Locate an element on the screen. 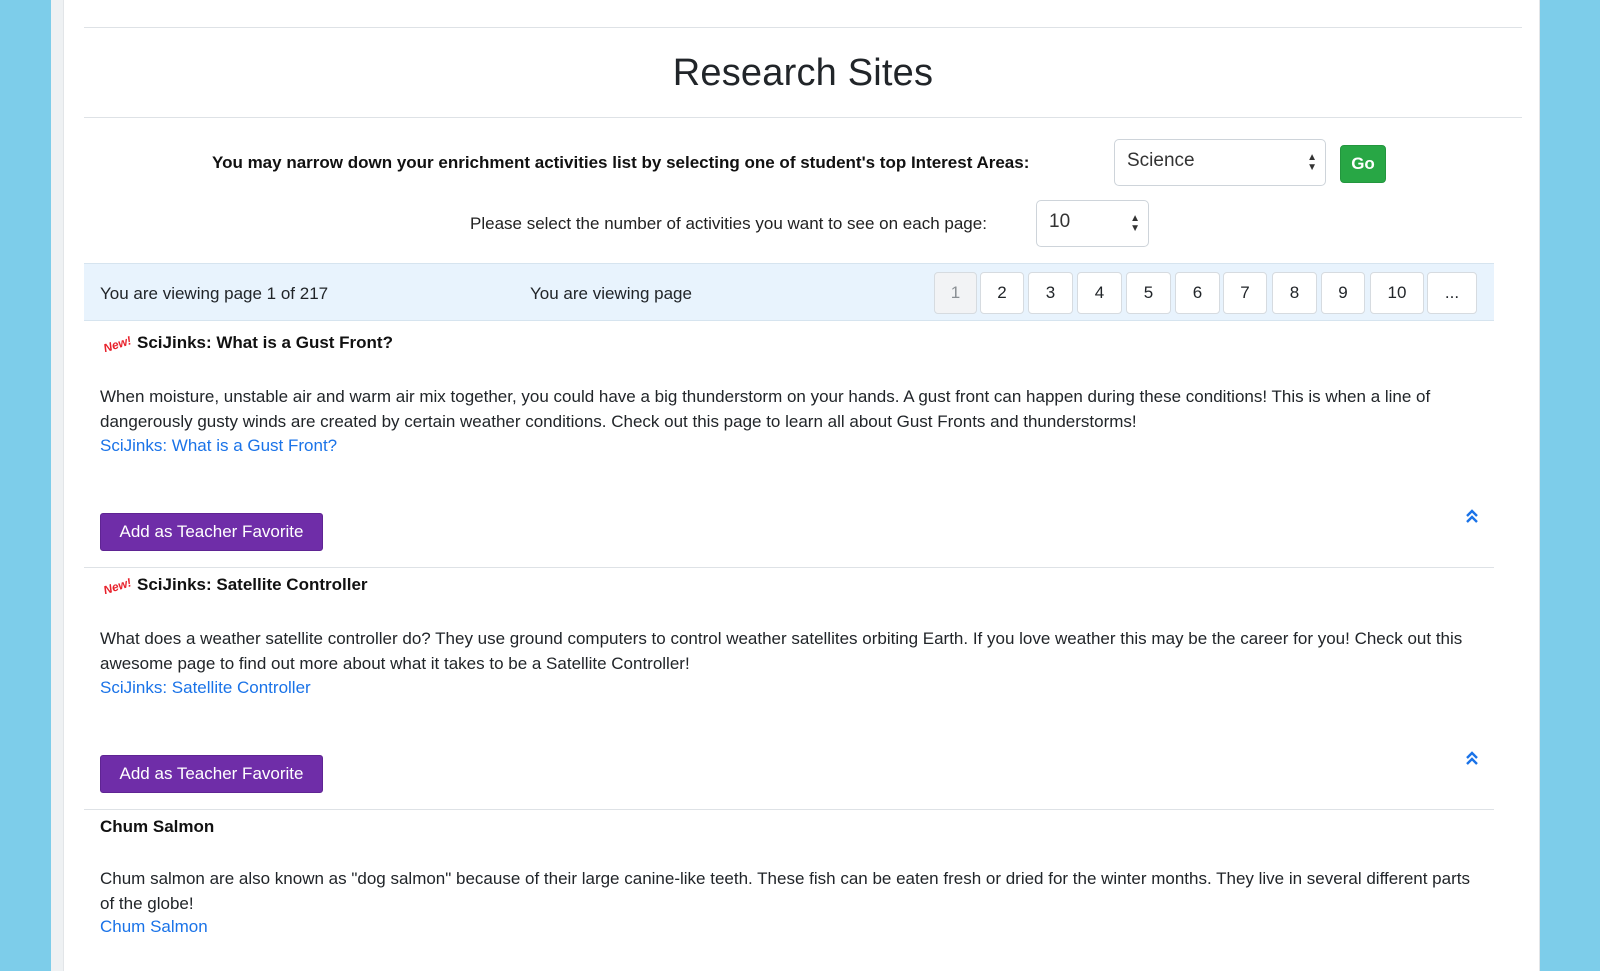 This screenshot has width=1600, height=971. page-link-6: 6 is located at coordinates (1197, 293).